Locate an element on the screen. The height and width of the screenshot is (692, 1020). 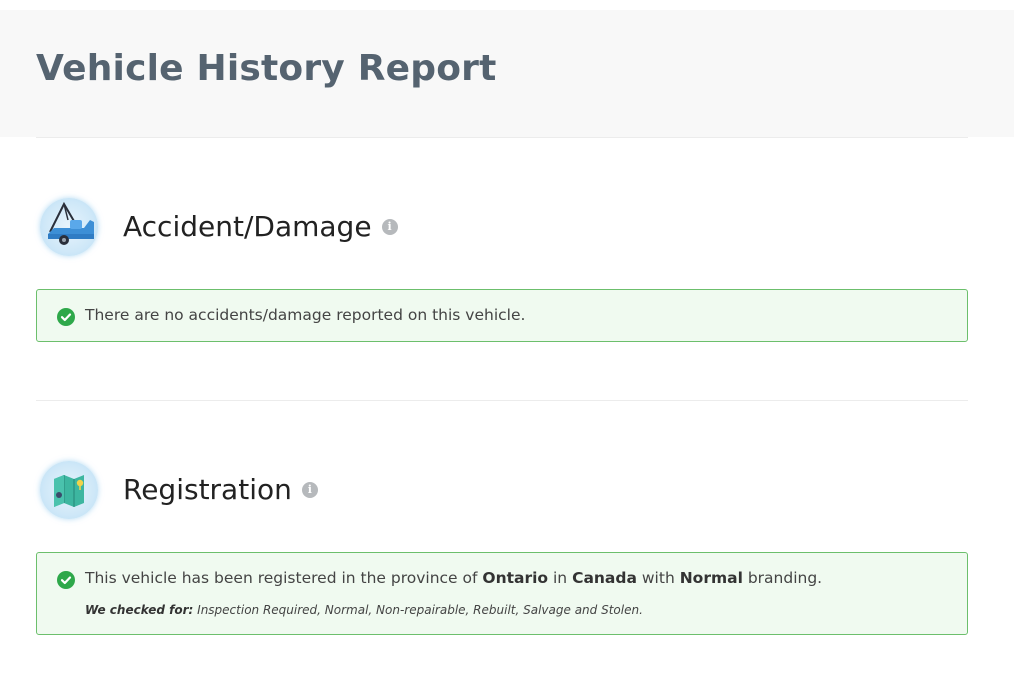
branding-value: Normal is located at coordinates (711, 578).